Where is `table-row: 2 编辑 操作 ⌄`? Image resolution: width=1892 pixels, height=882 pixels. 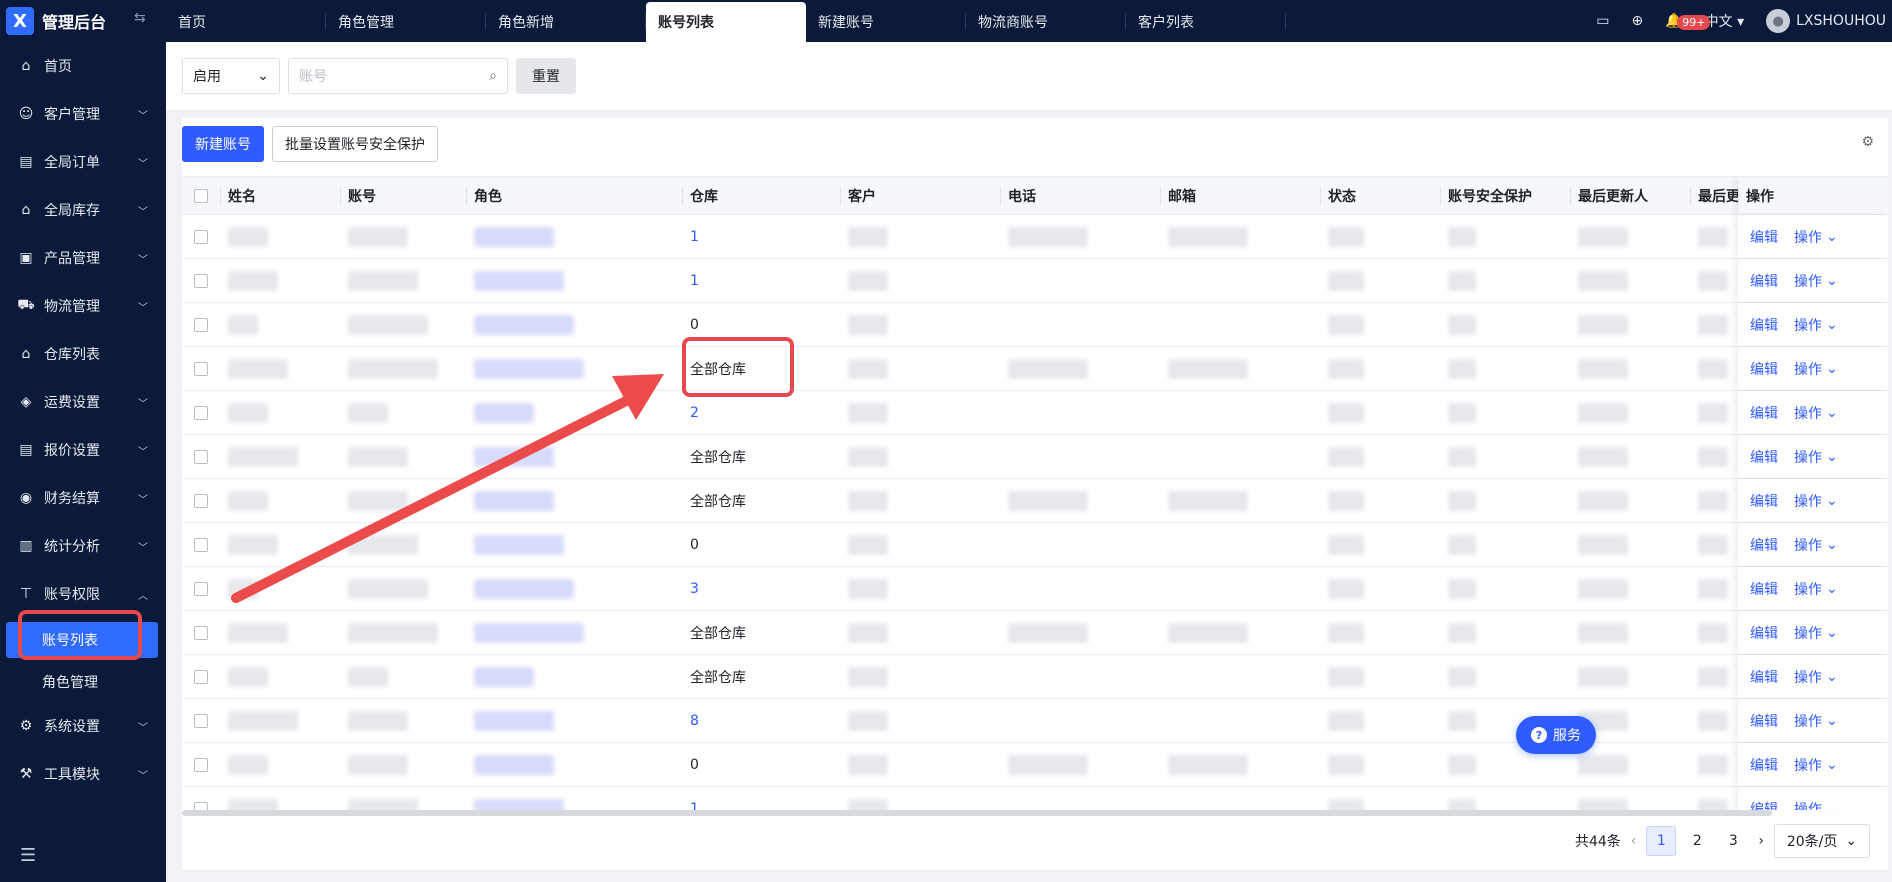
table-row: 2 编辑 操作 ⌄ is located at coordinates (1035, 413).